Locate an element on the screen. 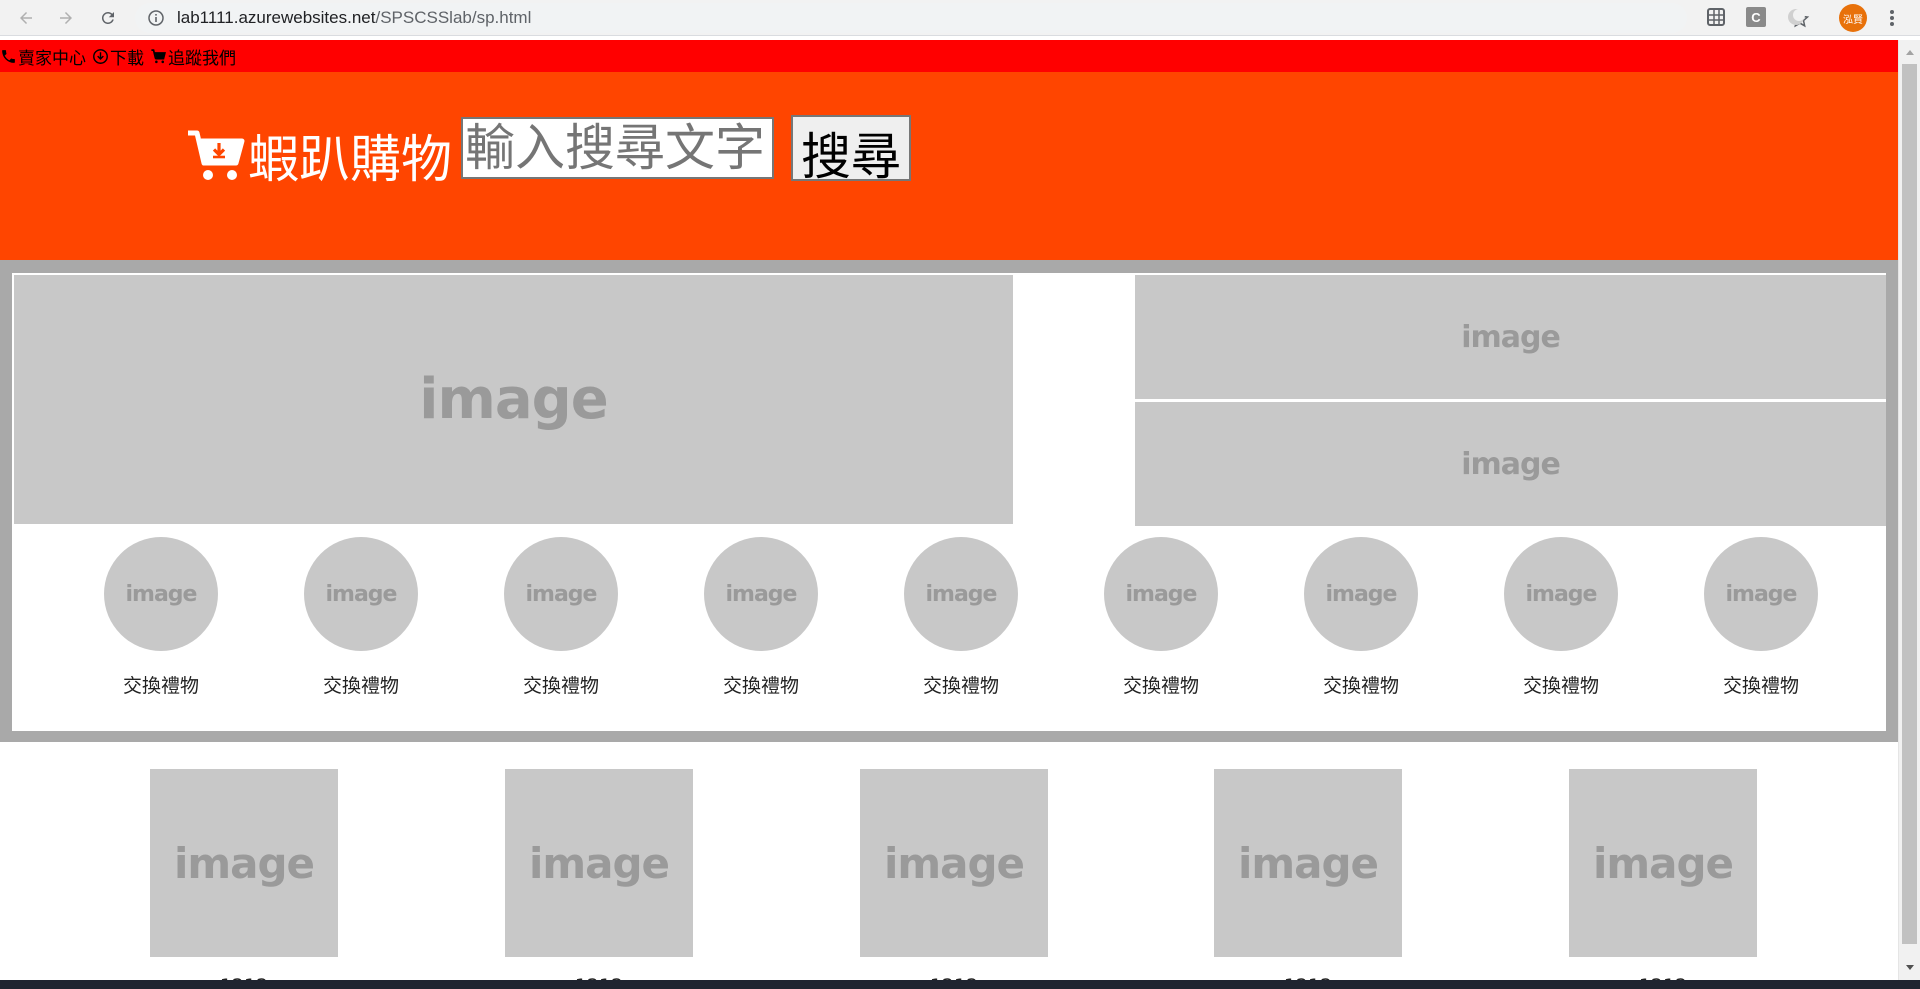  reload-button is located at coordinates (108, 18).